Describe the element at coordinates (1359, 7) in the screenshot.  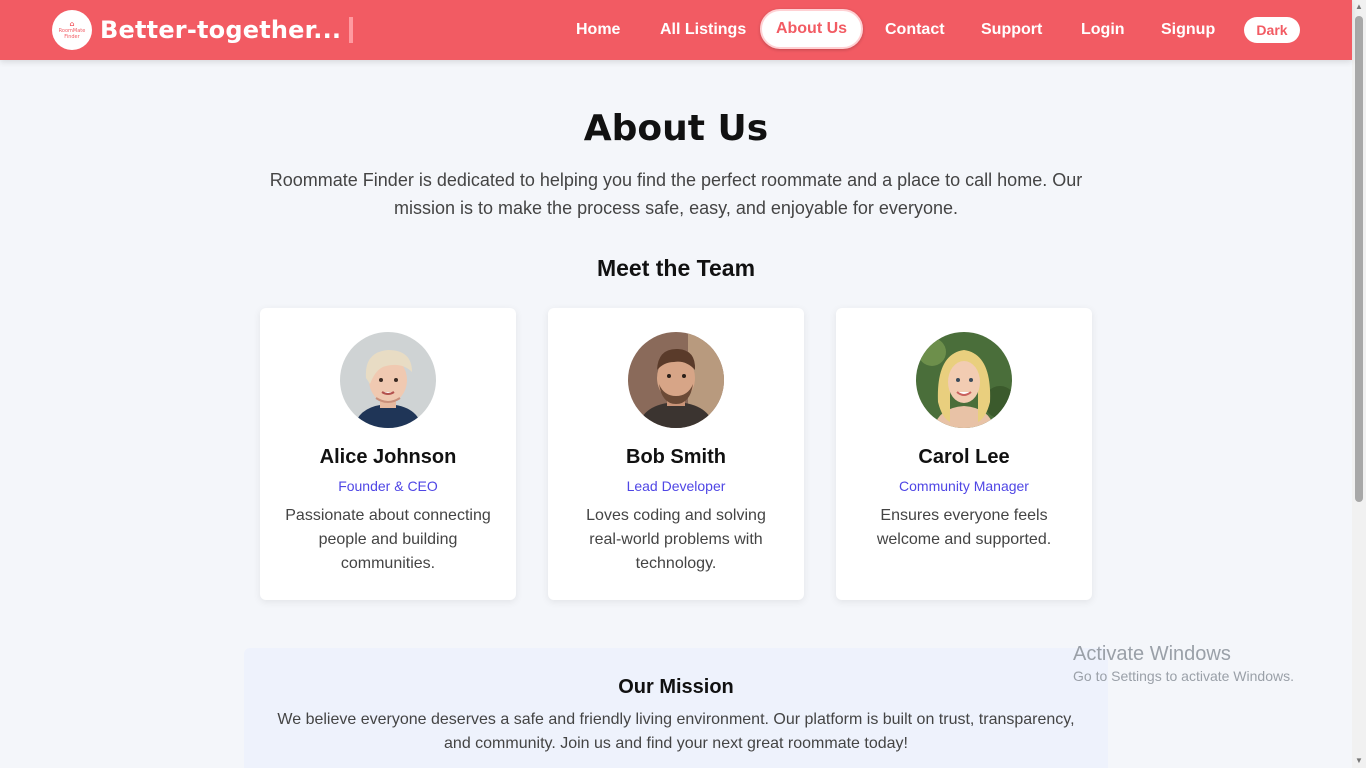
I see `scroll-up-arrow-icon: ▲` at that location.